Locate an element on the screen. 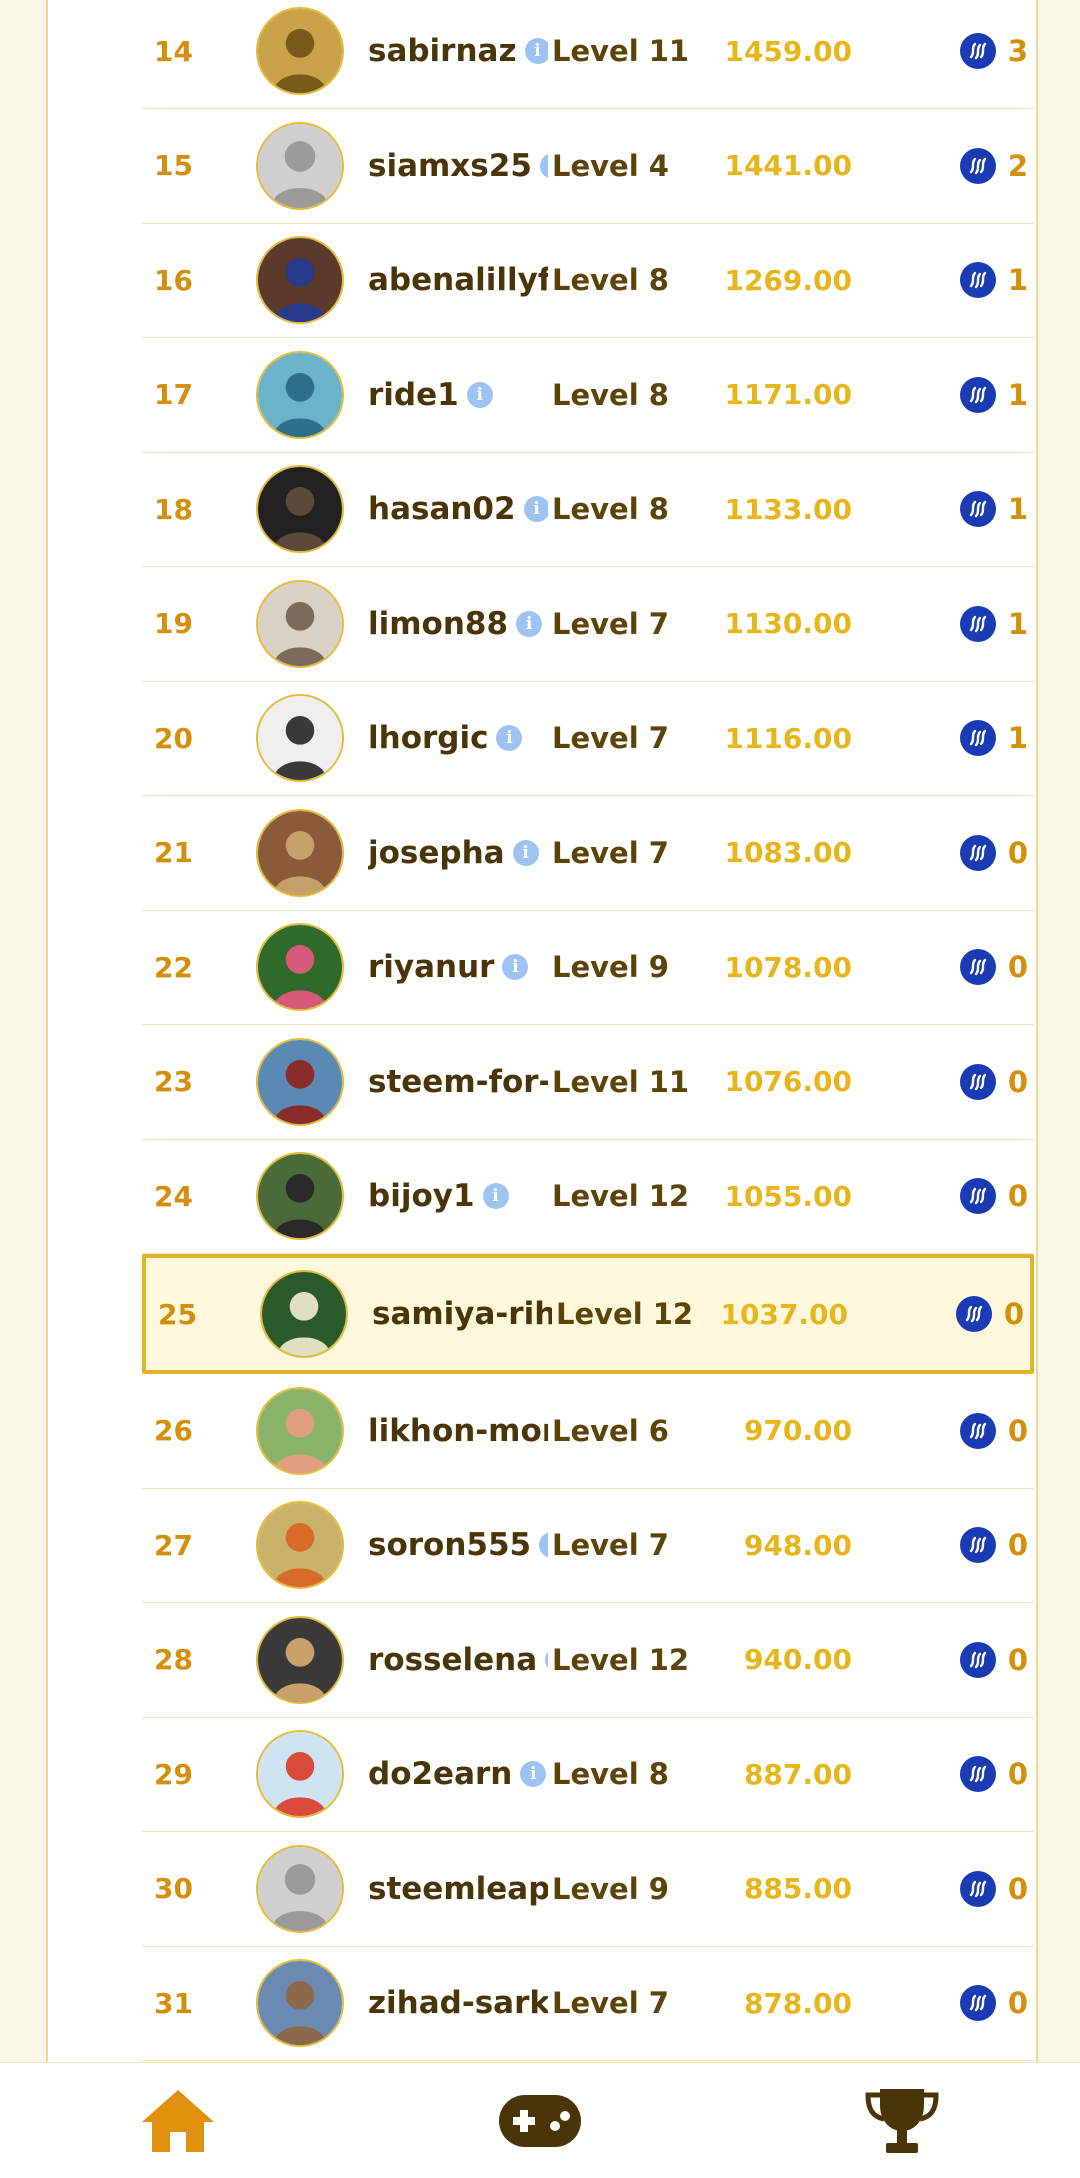  username-cell: abenalillyfi is located at coordinates (458, 281).